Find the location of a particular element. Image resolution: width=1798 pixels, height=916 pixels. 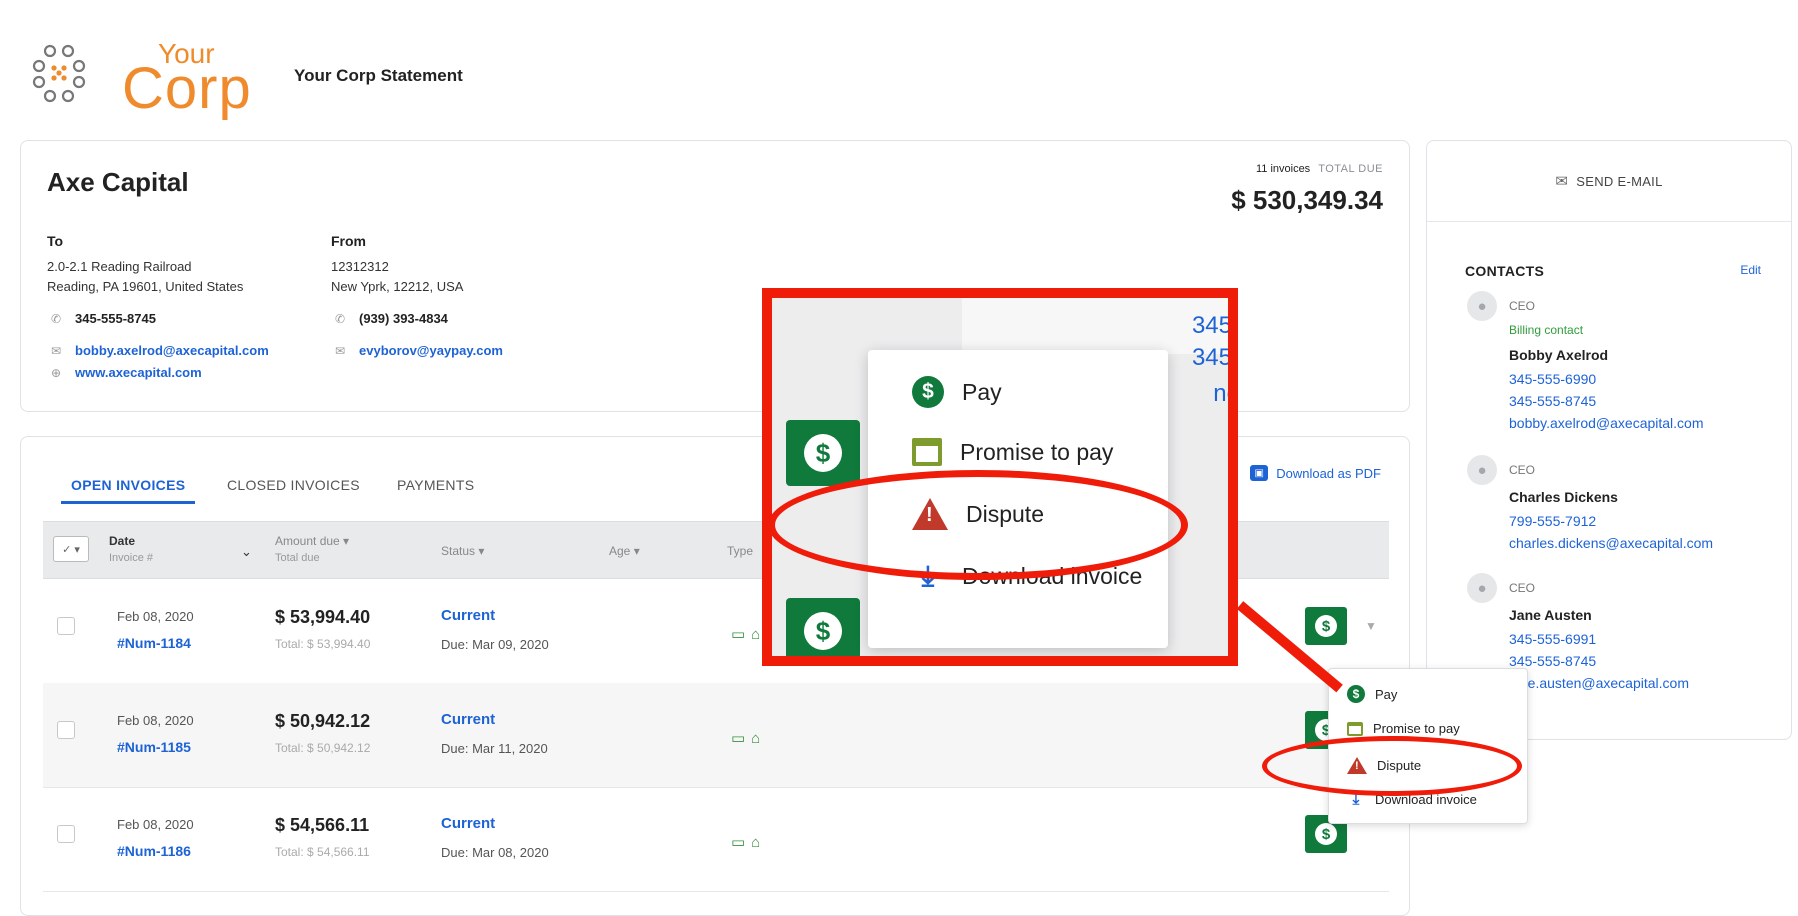

select-all-checkbox: ✓ ▾ is located at coordinates (71, 549).